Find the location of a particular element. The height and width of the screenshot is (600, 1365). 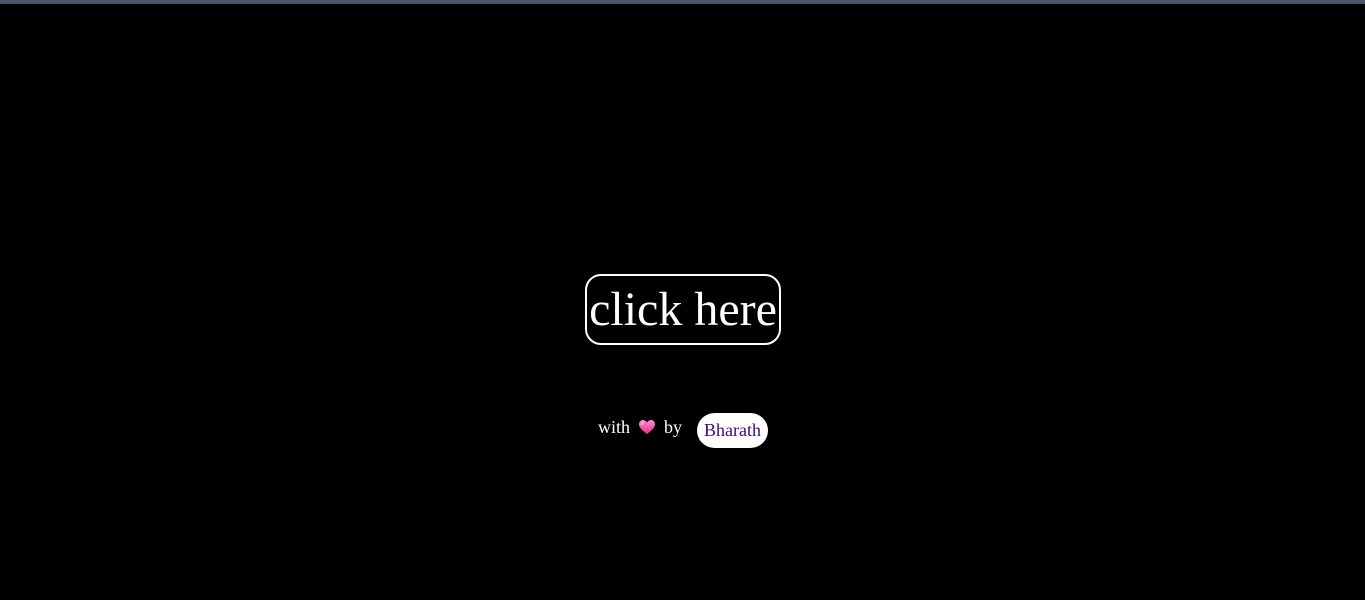

credit-line: with by Bharath is located at coordinates (683, 430).